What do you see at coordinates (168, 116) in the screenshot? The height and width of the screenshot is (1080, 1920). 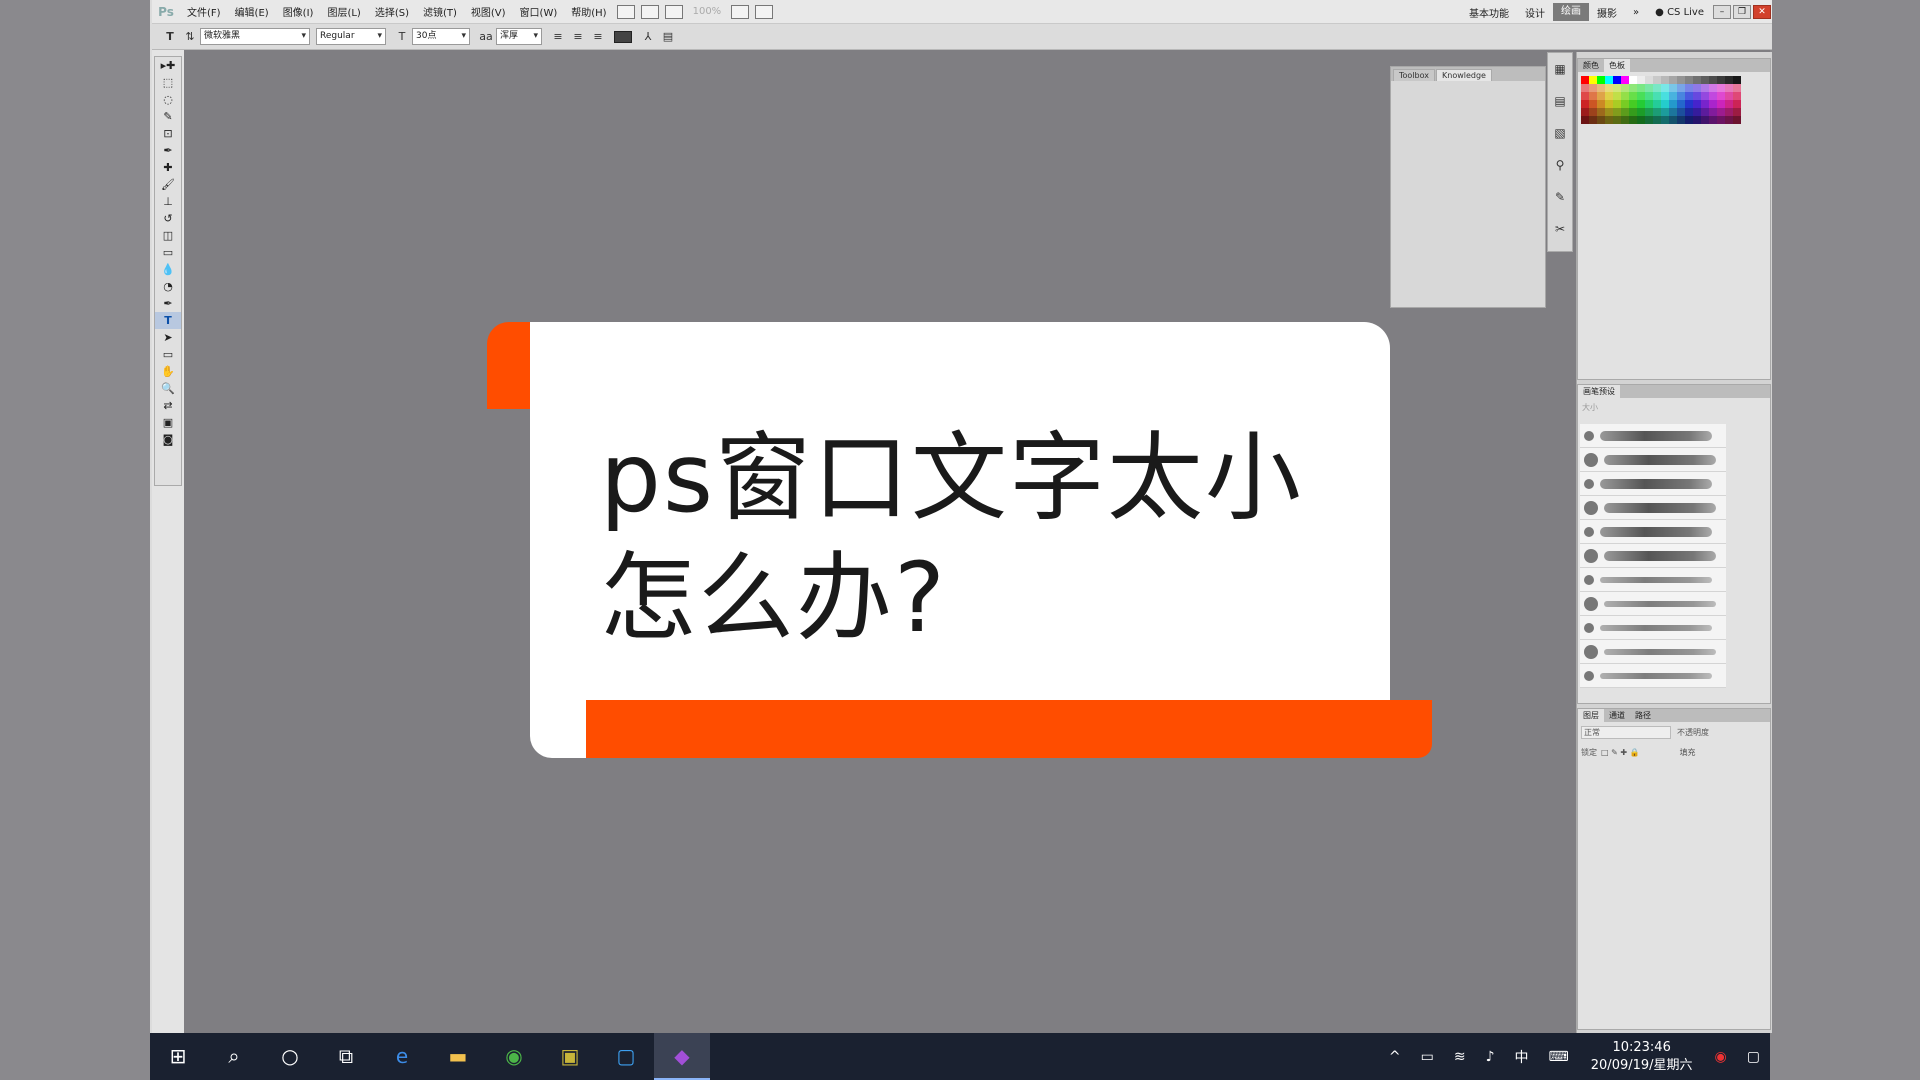 I see `quick-select-tool: ✎` at bounding box center [168, 116].